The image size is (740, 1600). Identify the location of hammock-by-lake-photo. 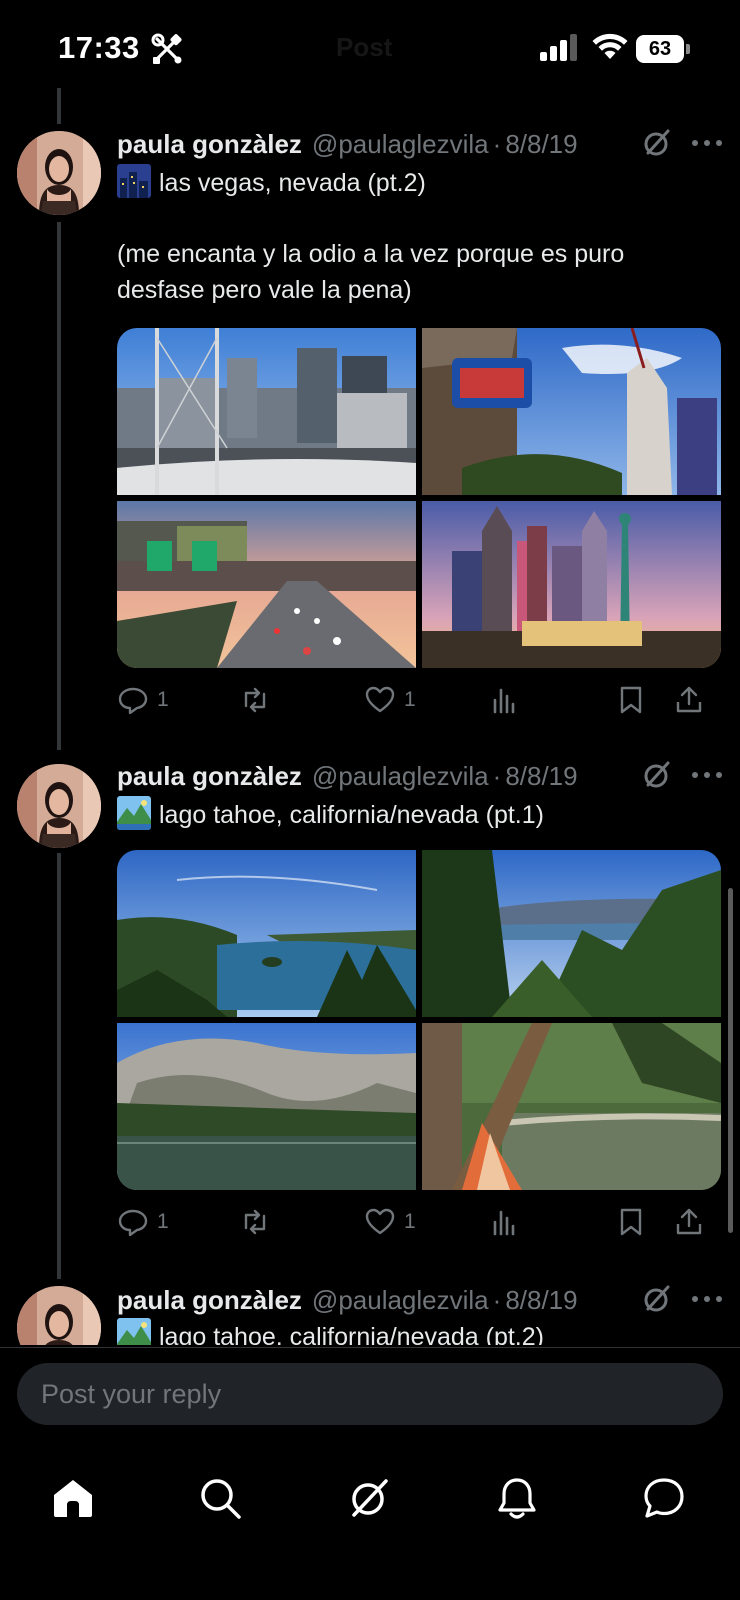
(571, 1106).